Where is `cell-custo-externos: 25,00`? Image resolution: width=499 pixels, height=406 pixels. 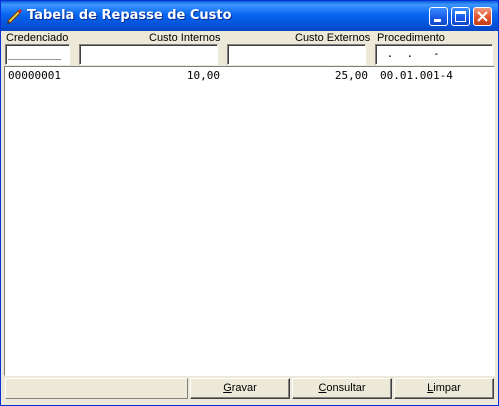 cell-custo-externos: 25,00 is located at coordinates (351, 75).